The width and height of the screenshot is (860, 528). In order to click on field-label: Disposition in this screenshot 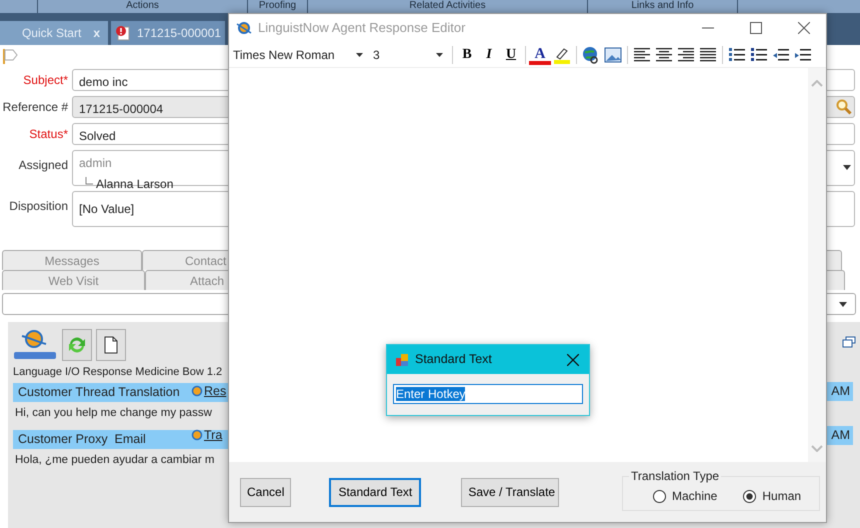, I will do `click(38, 206)`.